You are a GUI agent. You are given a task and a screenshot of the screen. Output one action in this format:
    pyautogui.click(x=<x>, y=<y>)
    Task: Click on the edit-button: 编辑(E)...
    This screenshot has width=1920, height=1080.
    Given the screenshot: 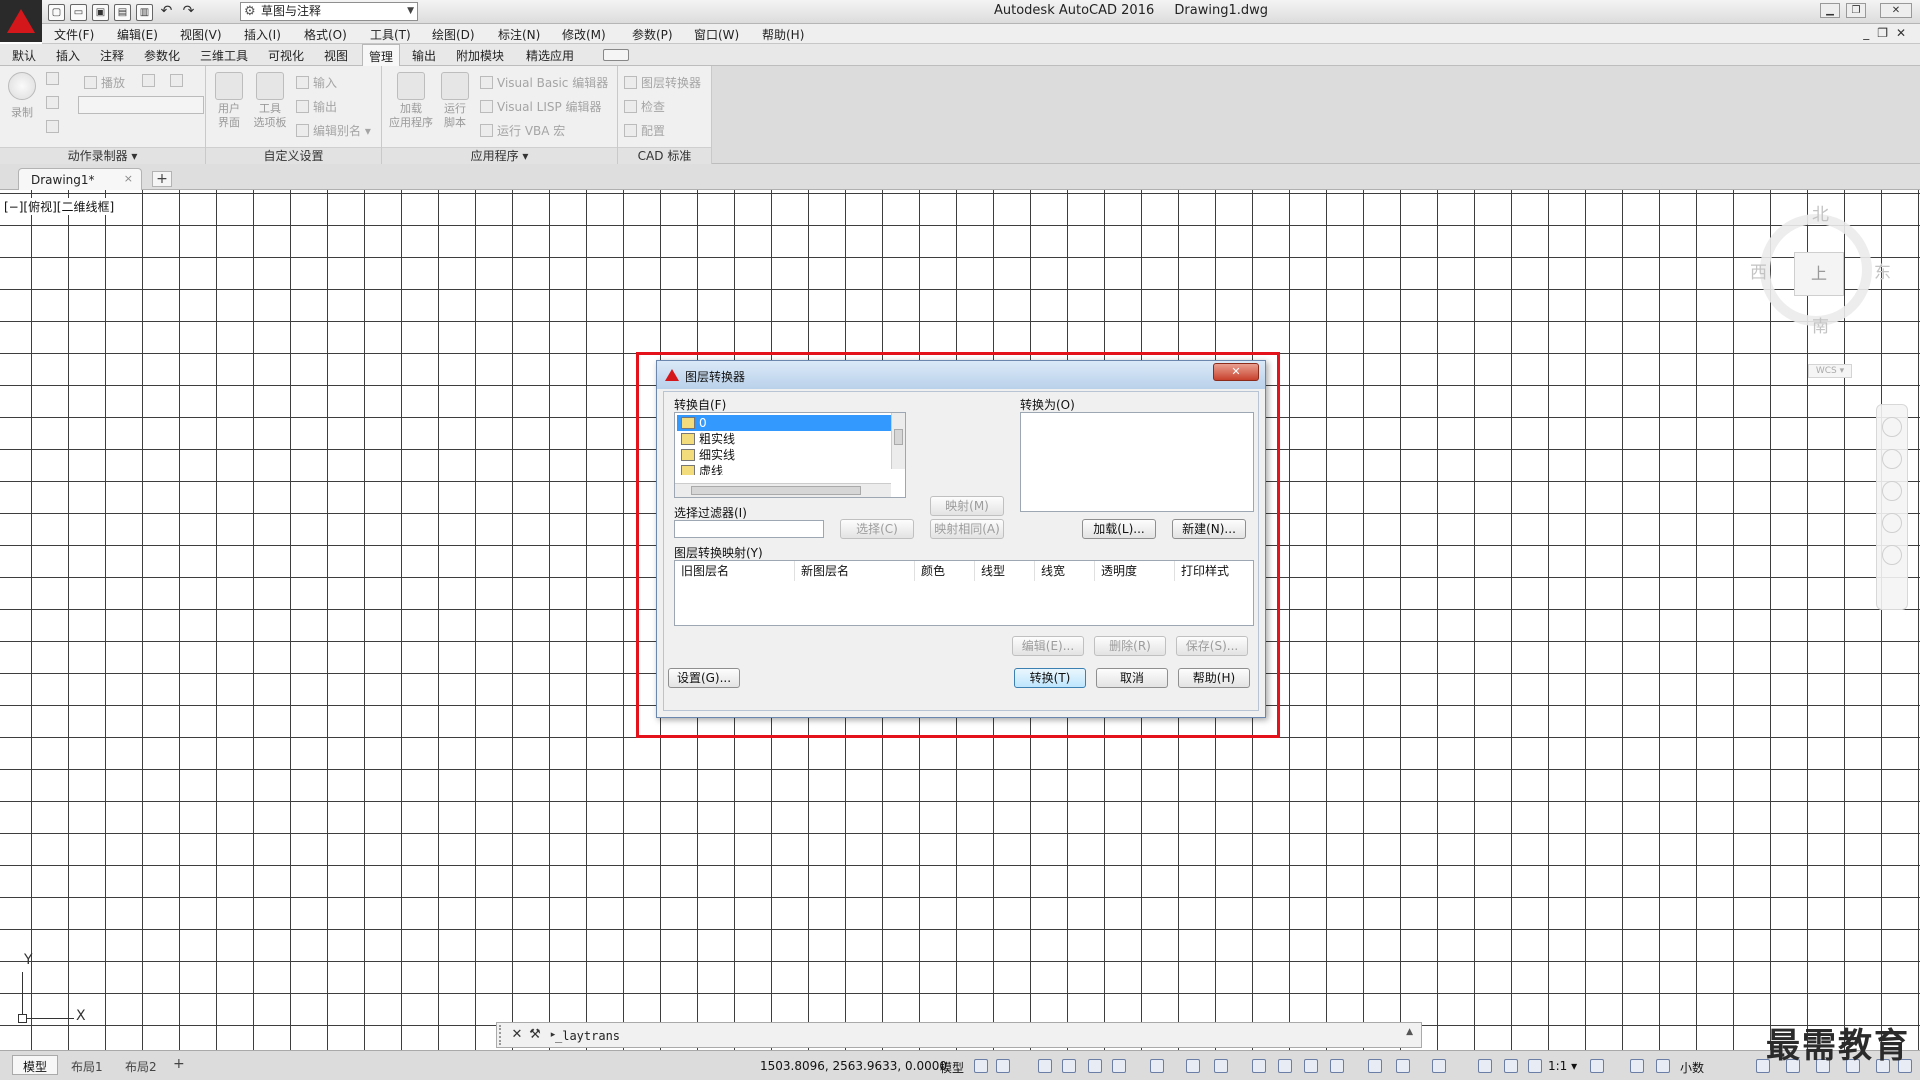 What is the action you would take?
    pyautogui.click(x=1048, y=646)
    